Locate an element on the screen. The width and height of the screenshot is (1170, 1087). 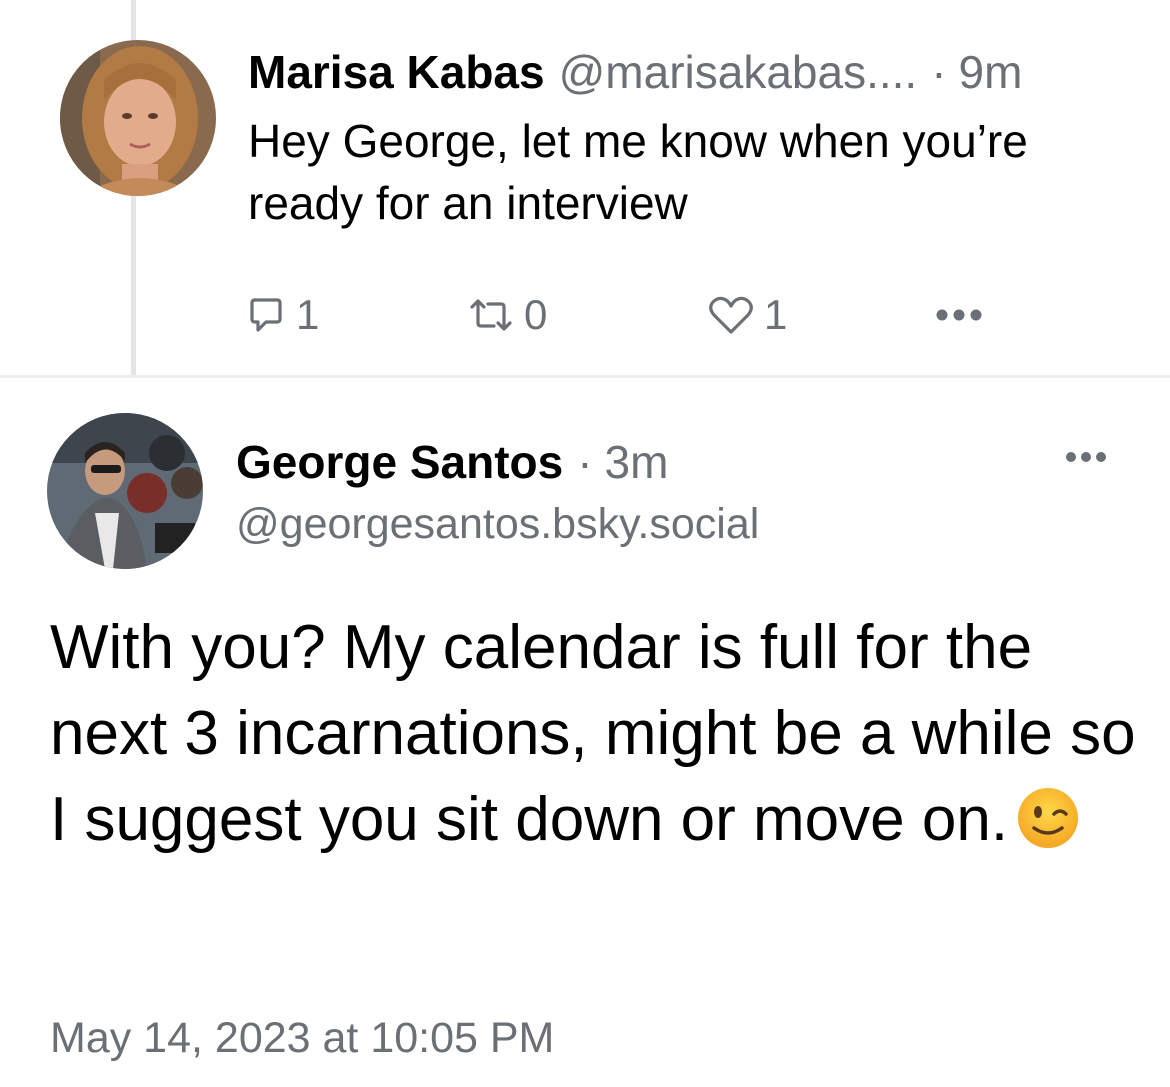
winking-face-icon is located at coordinates (1048, 818).